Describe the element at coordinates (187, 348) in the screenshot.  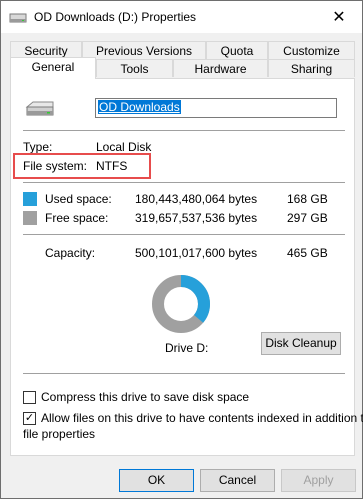
I see `drive-caption: Drive D:` at that location.